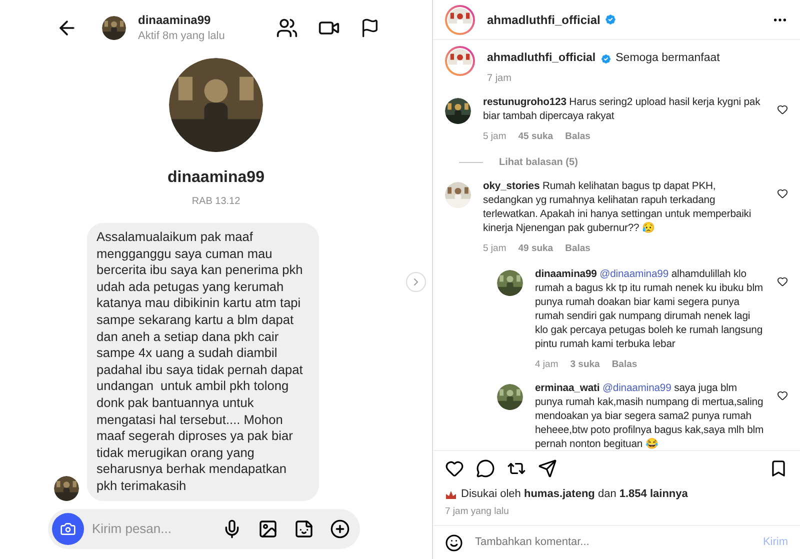 This screenshot has height=559, width=800. What do you see at coordinates (216, 178) in the screenshot?
I see `profile-username: dinaamina99` at bounding box center [216, 178].